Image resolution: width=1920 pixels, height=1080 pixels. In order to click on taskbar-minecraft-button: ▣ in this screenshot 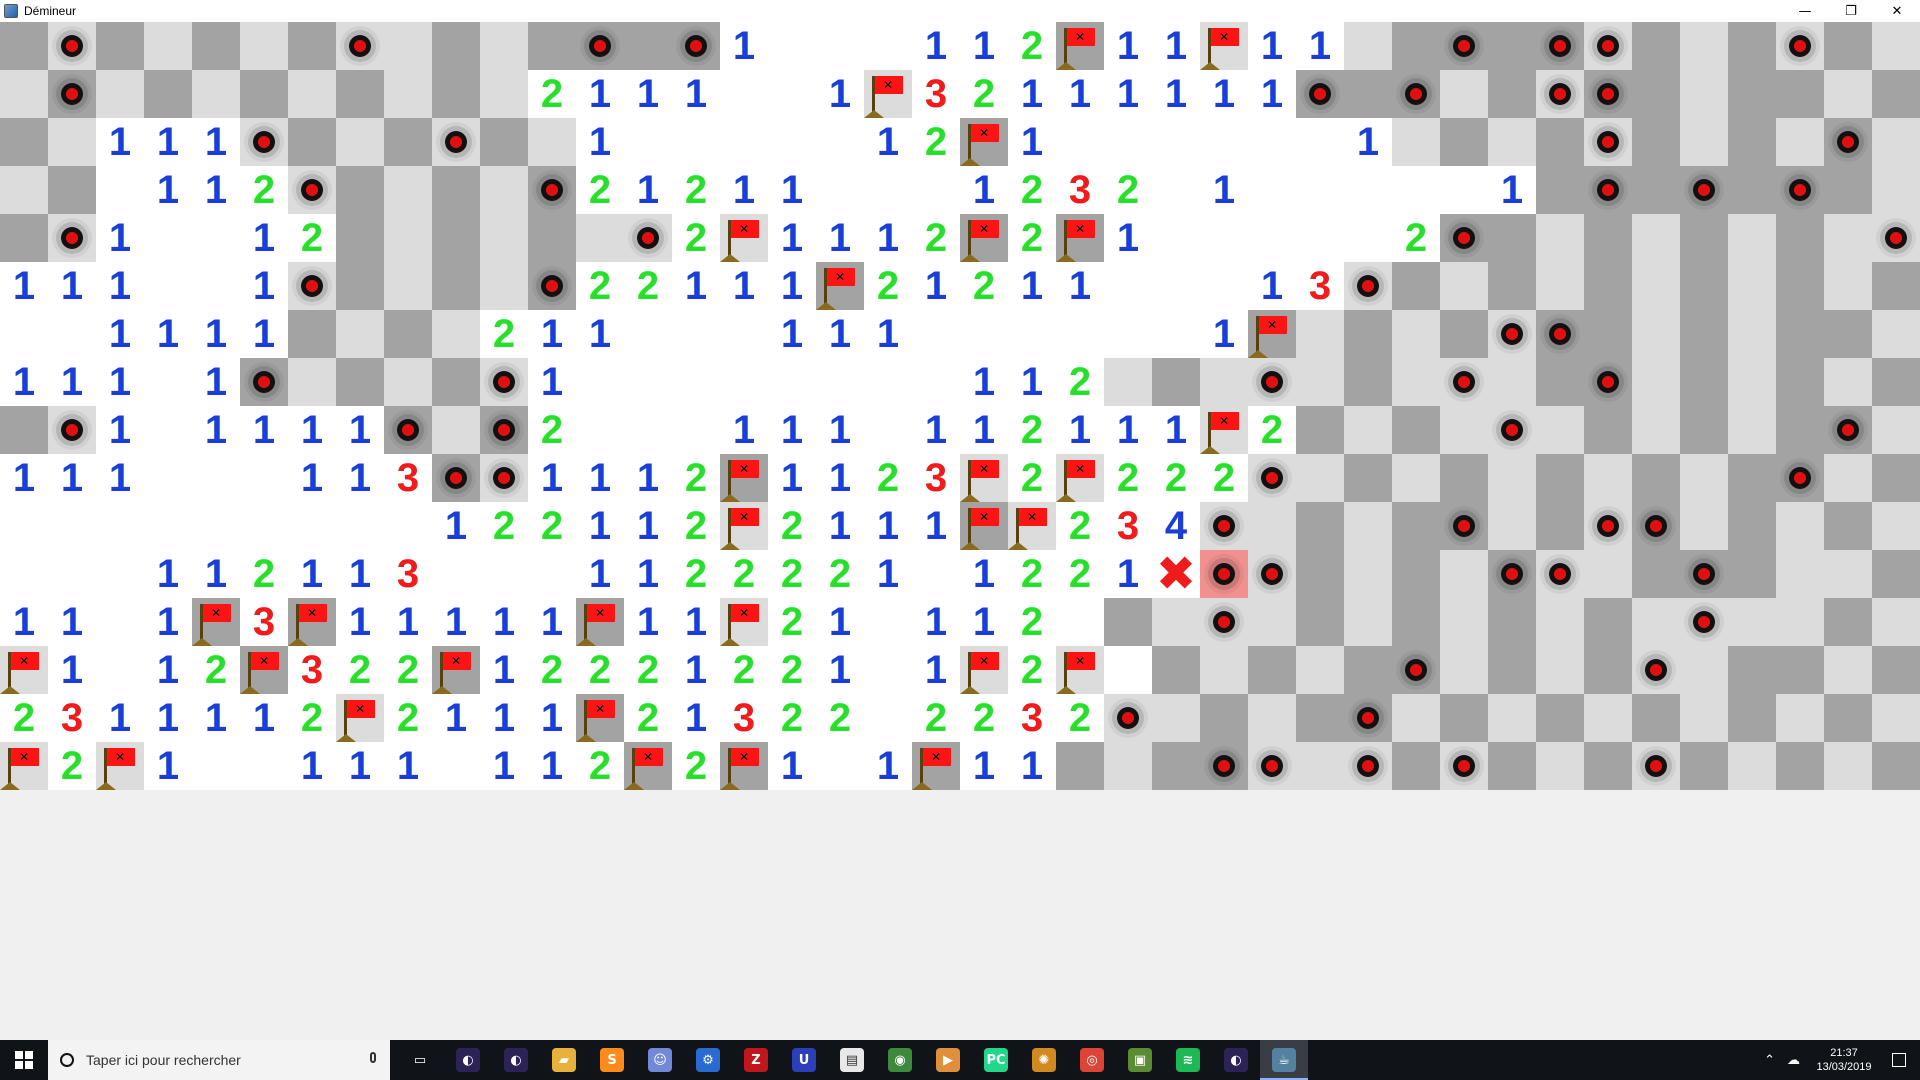, I will do `click(1140, 1060)`.